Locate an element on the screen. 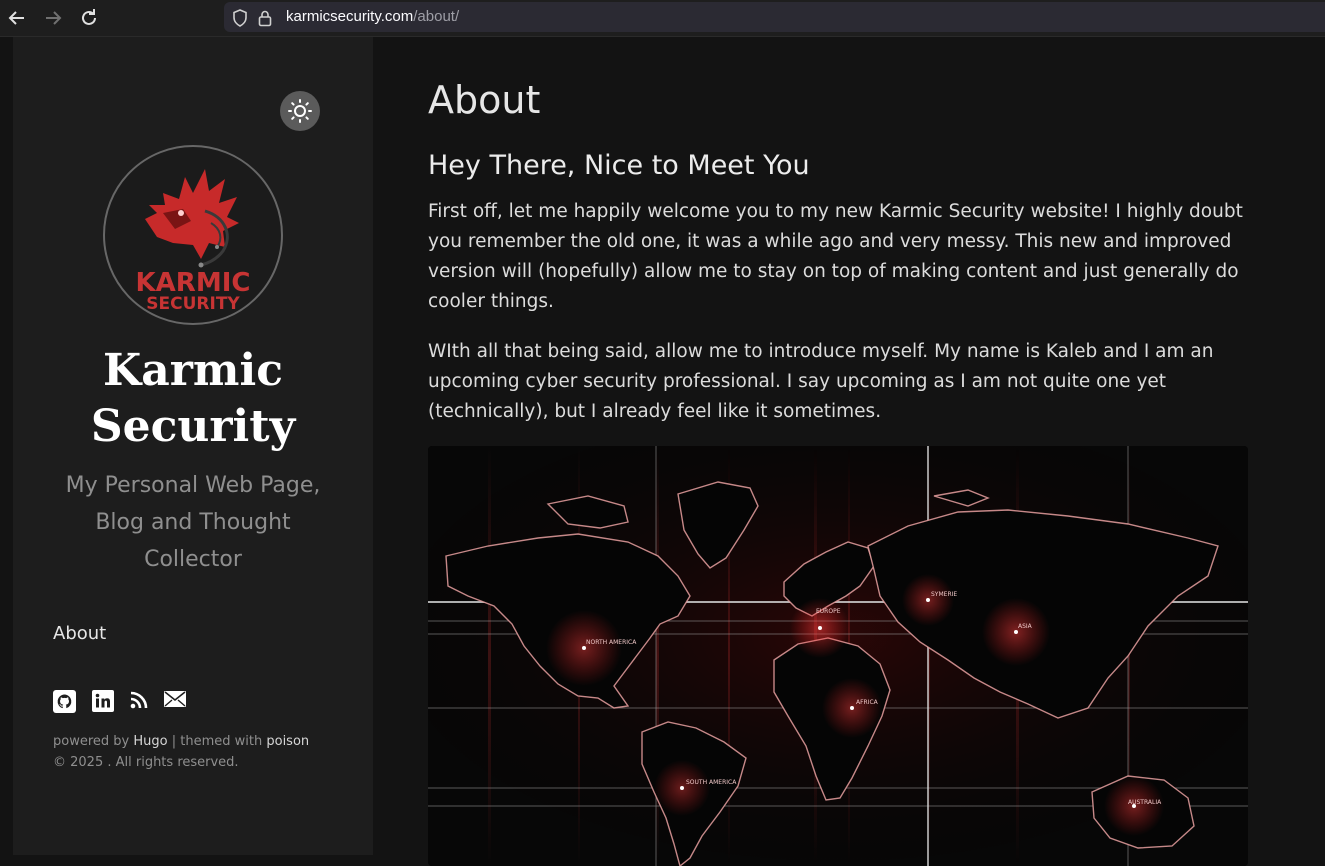 This screenshot has height=866, width=1325. footer-credits: powered by Hugo | themed with poison is located at coordinates (181, 741).